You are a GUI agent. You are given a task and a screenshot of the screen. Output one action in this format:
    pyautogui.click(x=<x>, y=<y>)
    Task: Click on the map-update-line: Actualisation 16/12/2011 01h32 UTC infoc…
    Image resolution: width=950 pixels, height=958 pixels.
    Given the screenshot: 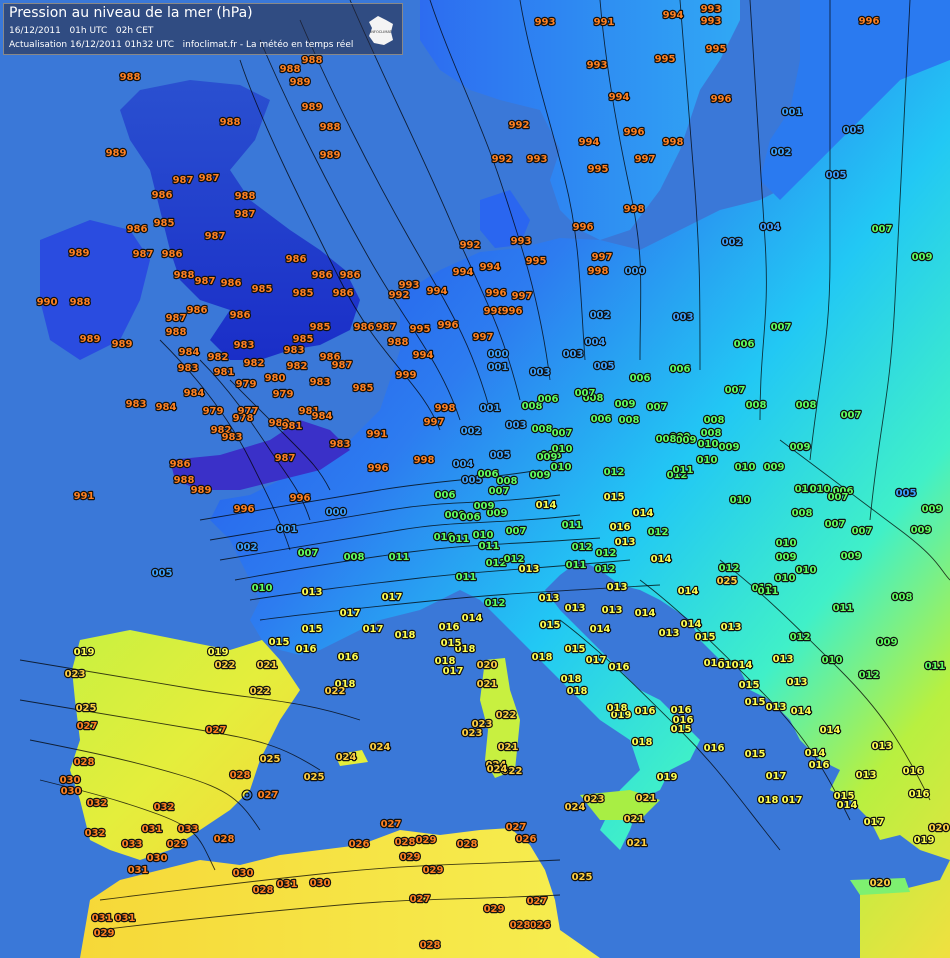 What is the action you would take?
    pyautogui.click(x=181, y=45)
    